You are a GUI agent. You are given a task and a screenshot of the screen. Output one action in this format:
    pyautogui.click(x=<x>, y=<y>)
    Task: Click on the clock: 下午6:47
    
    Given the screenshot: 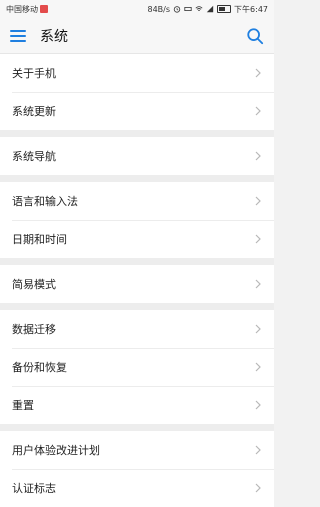 What is the action you would take?
    pyautogui.click(x=251, y=9)
    